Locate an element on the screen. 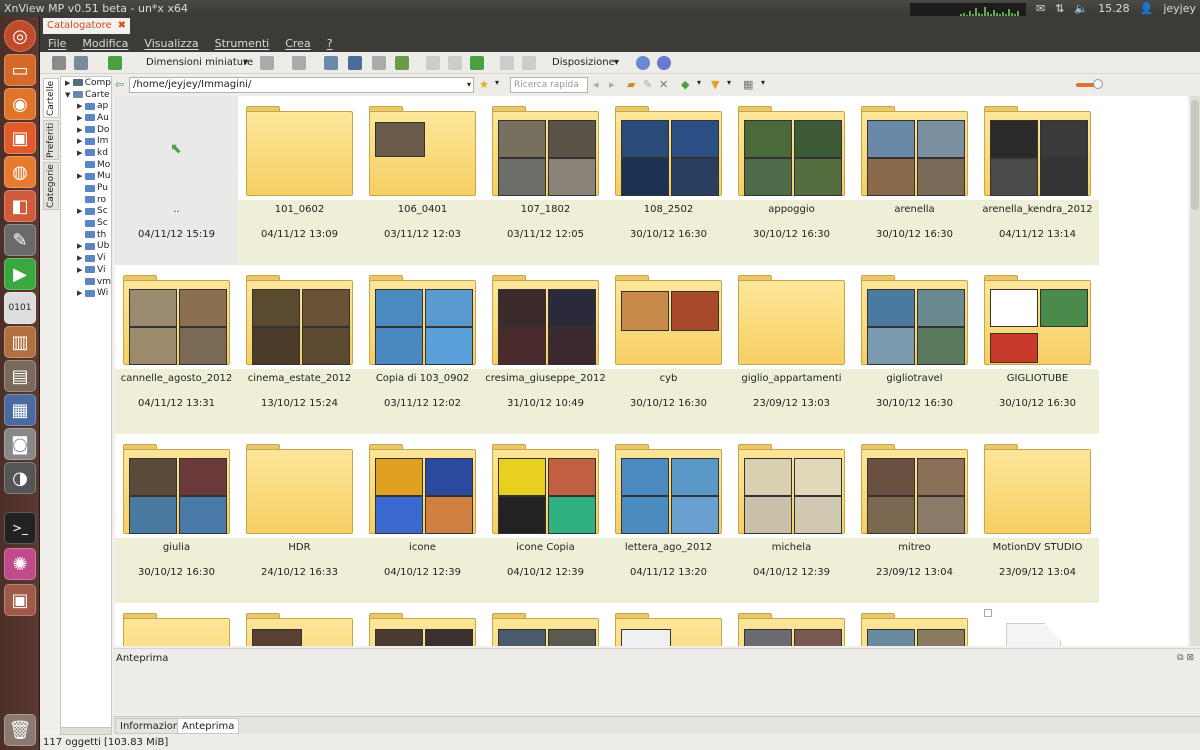  settings-icon is located at coordinates (643, 63).